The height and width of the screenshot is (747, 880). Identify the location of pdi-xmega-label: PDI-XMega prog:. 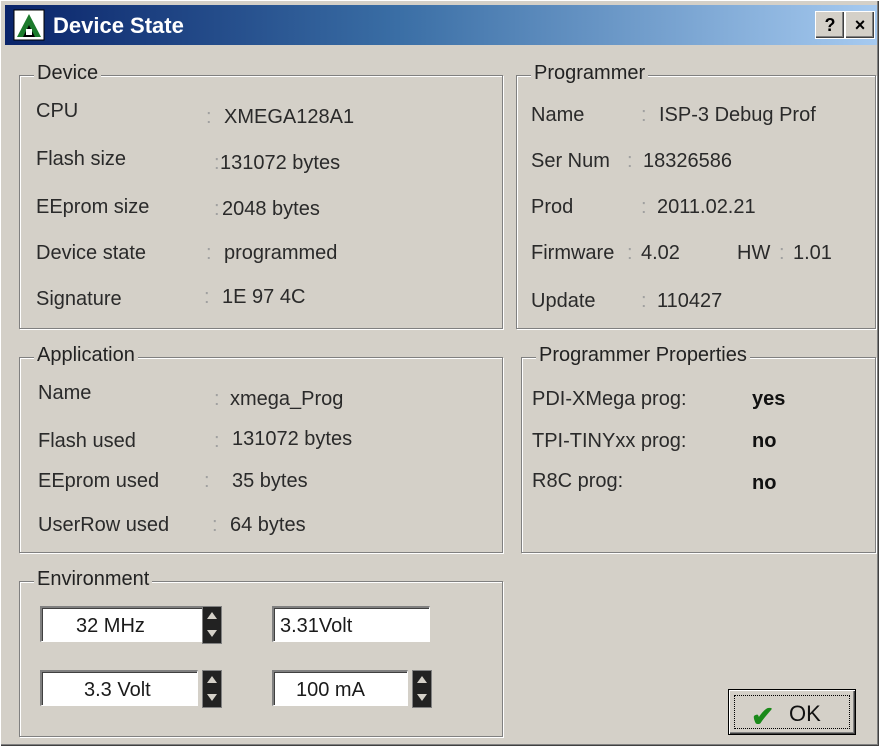
(609, 399).